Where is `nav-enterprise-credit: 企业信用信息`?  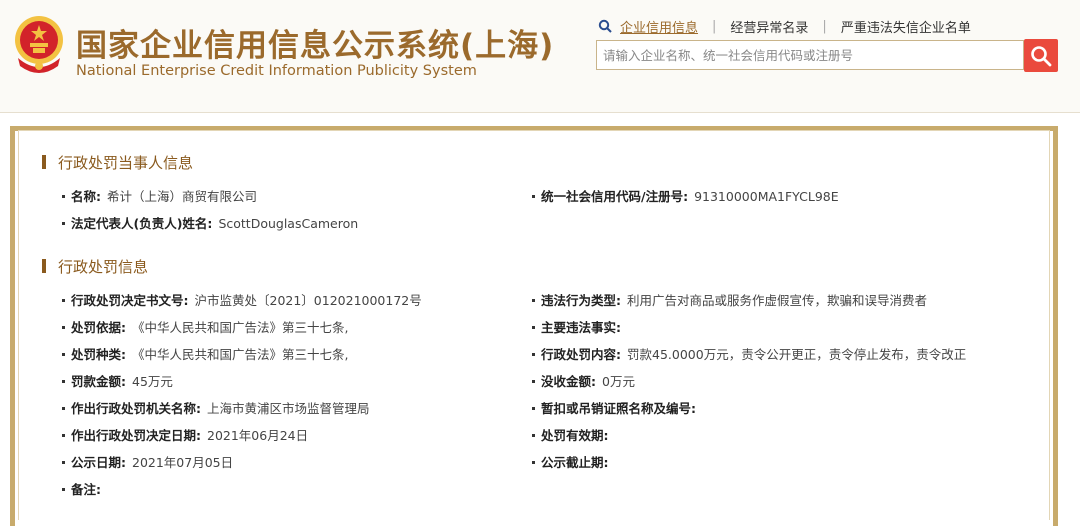 nav-enterprise-credit: 企业信用信息 is located at coordinates (659, 26).